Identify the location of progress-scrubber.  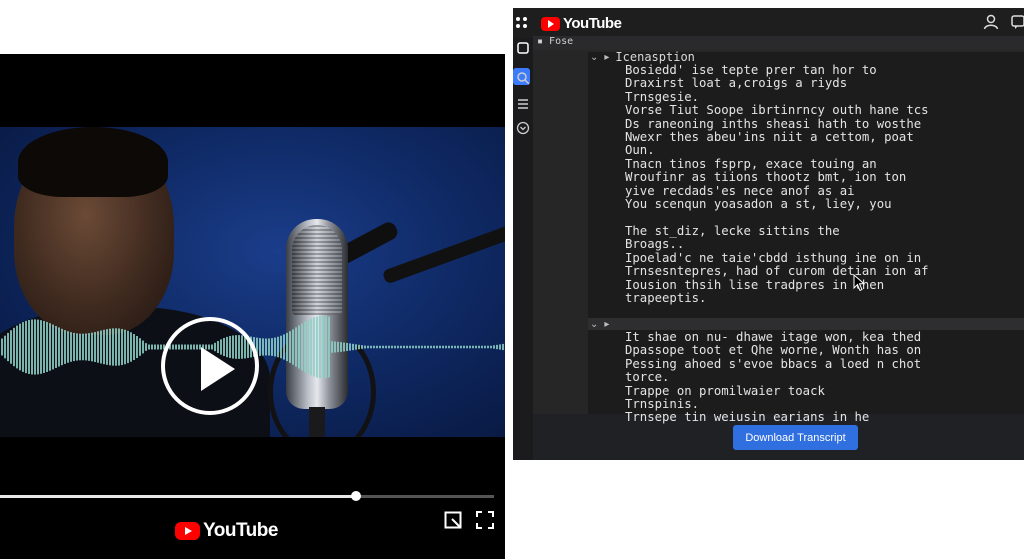
(355, 496).